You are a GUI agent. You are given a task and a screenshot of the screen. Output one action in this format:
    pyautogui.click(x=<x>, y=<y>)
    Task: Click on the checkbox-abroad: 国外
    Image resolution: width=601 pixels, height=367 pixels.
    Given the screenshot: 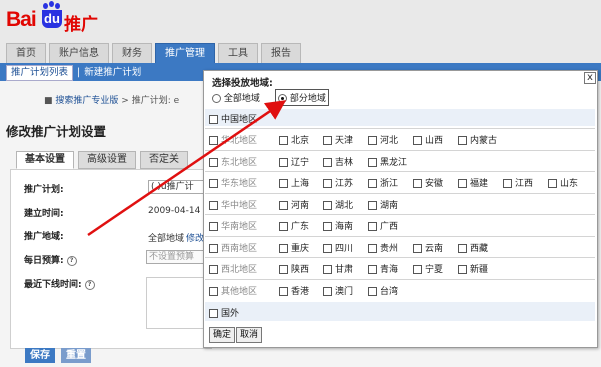 What is the action you would take?
    pyautogui.click(x=224, y=312)
    